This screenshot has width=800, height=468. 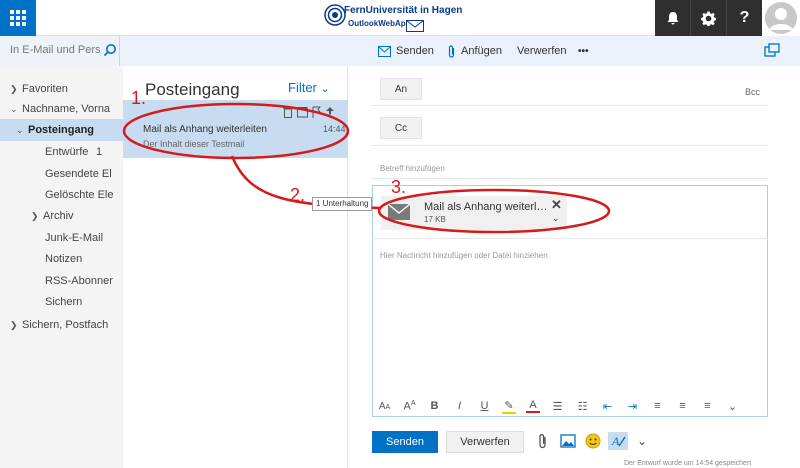 What do you see at coordinates (481, 51) in the screenshot?
I see `attach-command-label: Anfügen` at bounding box center [481, 51].